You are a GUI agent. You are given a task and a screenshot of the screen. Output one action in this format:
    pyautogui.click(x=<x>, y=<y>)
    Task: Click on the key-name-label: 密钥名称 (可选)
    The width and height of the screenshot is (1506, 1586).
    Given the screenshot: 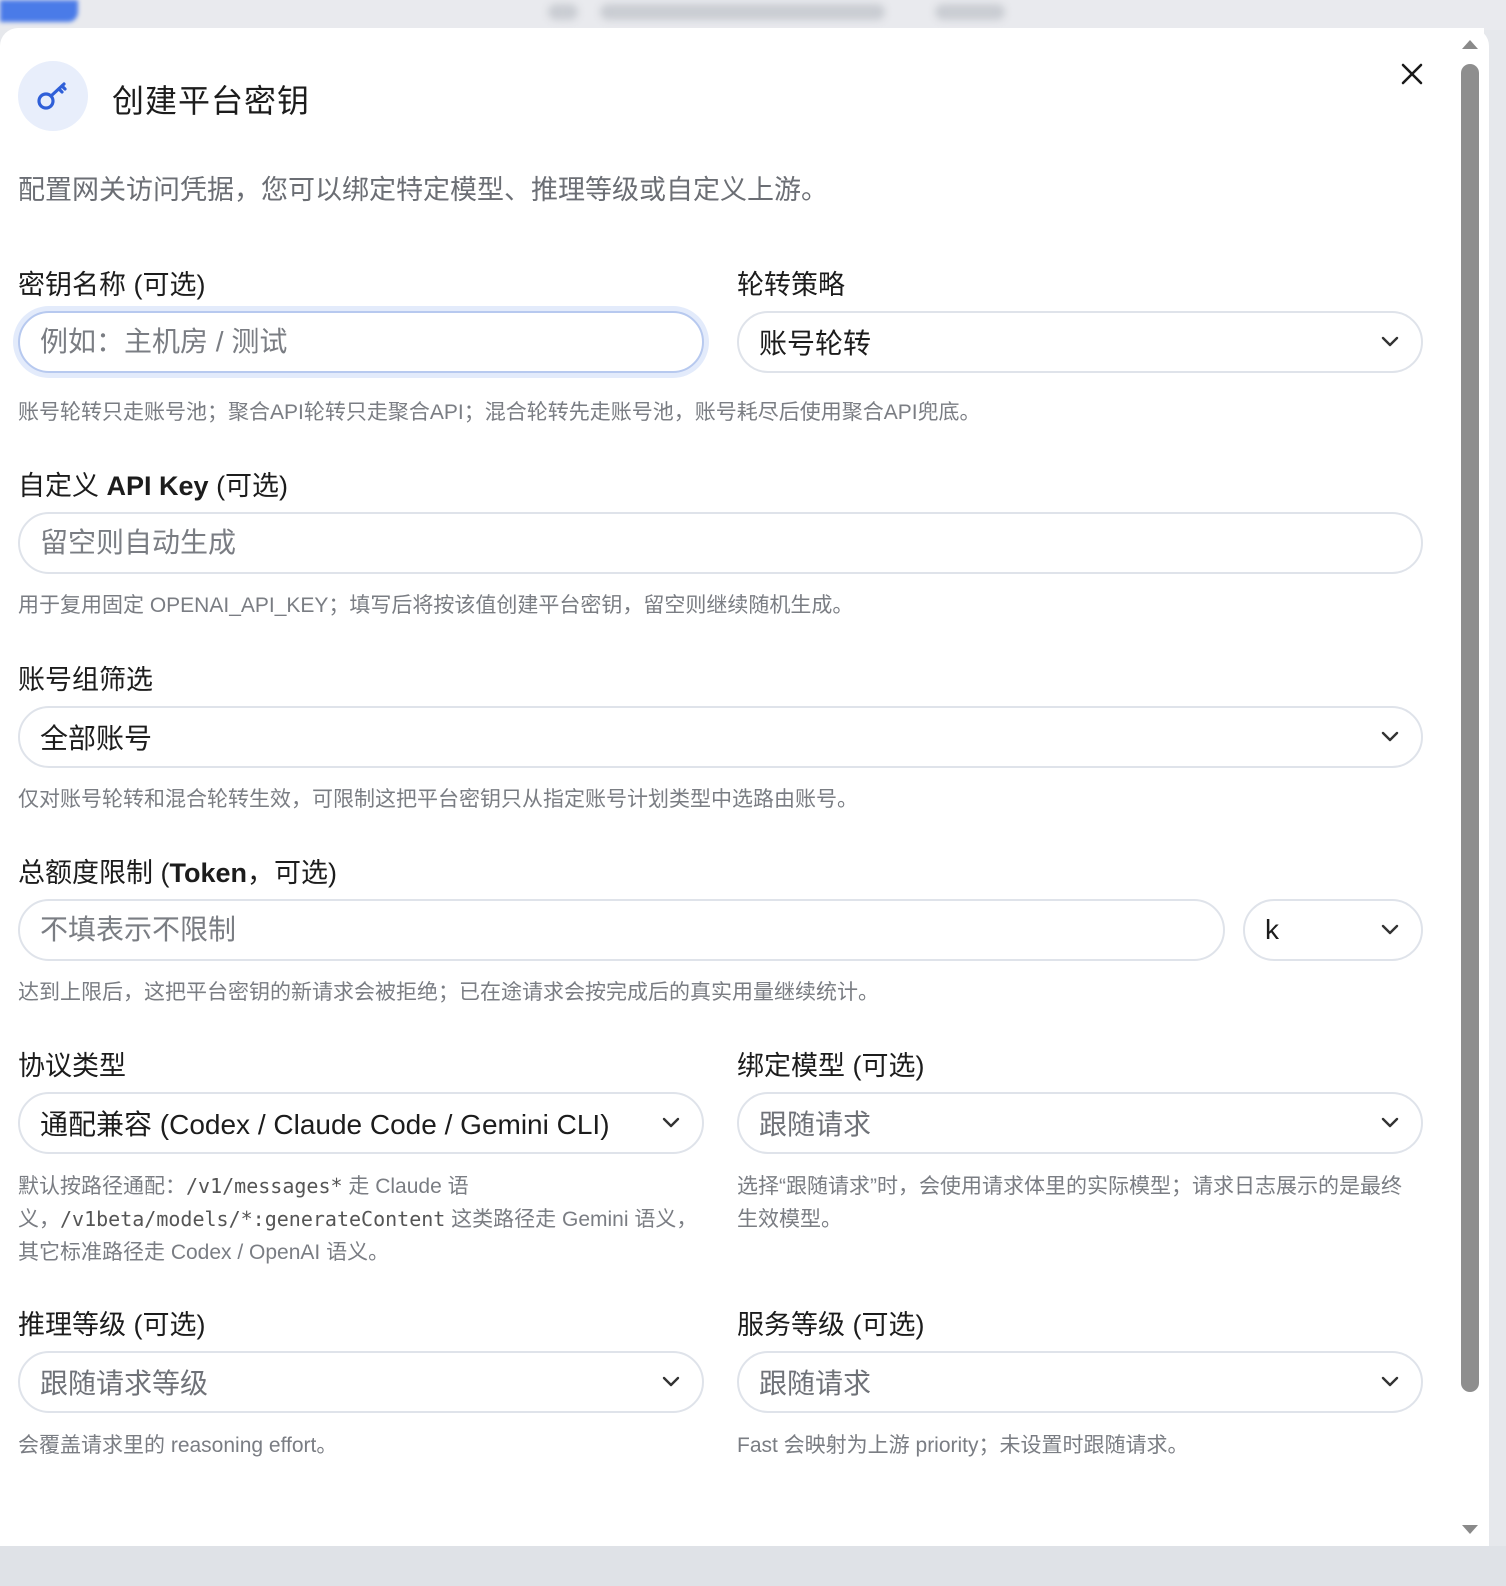 What is the action you would take?
    pyautogui.click(x=112, y=285)
    